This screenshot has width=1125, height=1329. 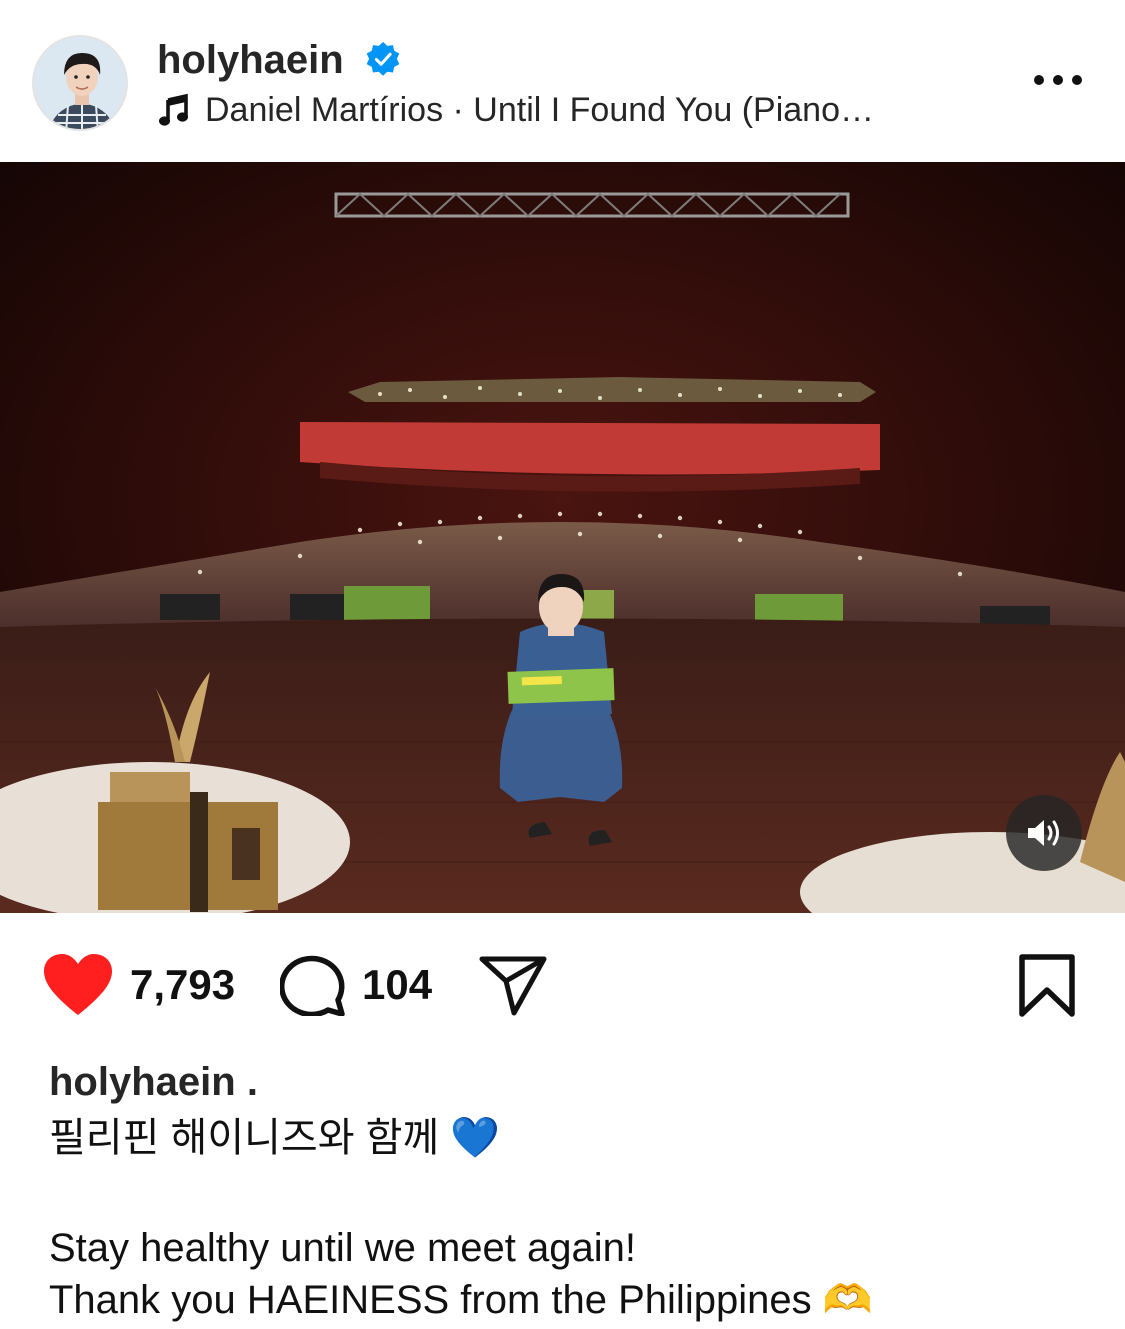 I want to click on send-icon, so click(x=513, y=986).